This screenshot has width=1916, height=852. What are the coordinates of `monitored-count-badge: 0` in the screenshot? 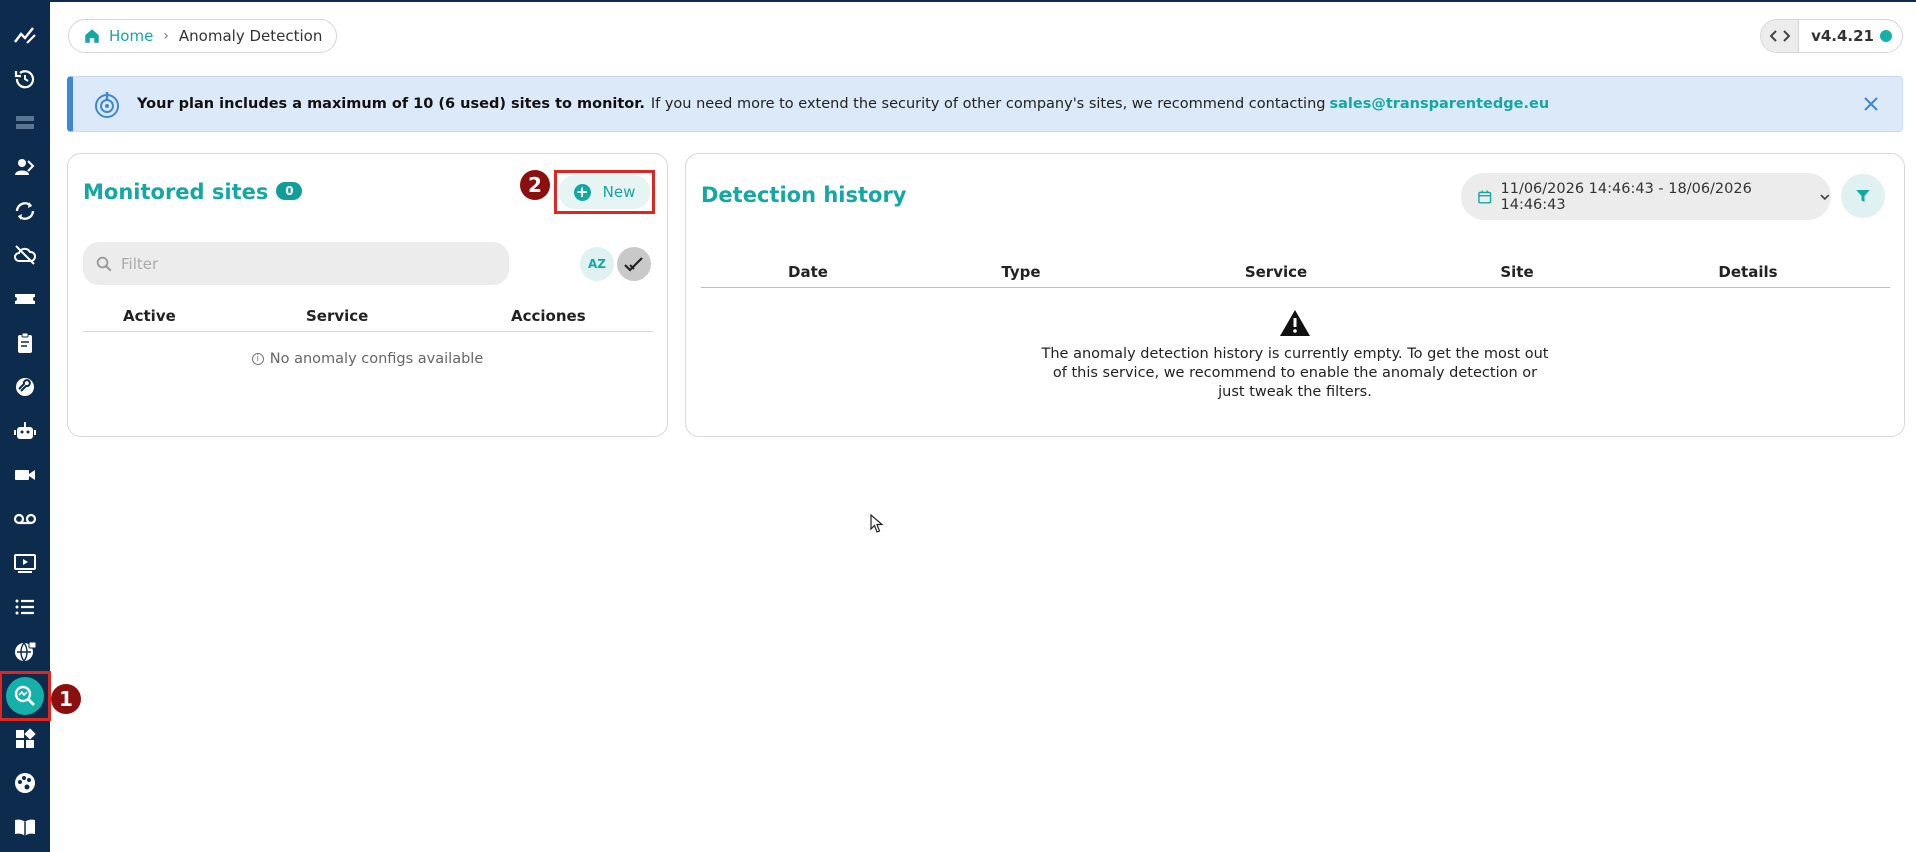 It's located at (289, 191).